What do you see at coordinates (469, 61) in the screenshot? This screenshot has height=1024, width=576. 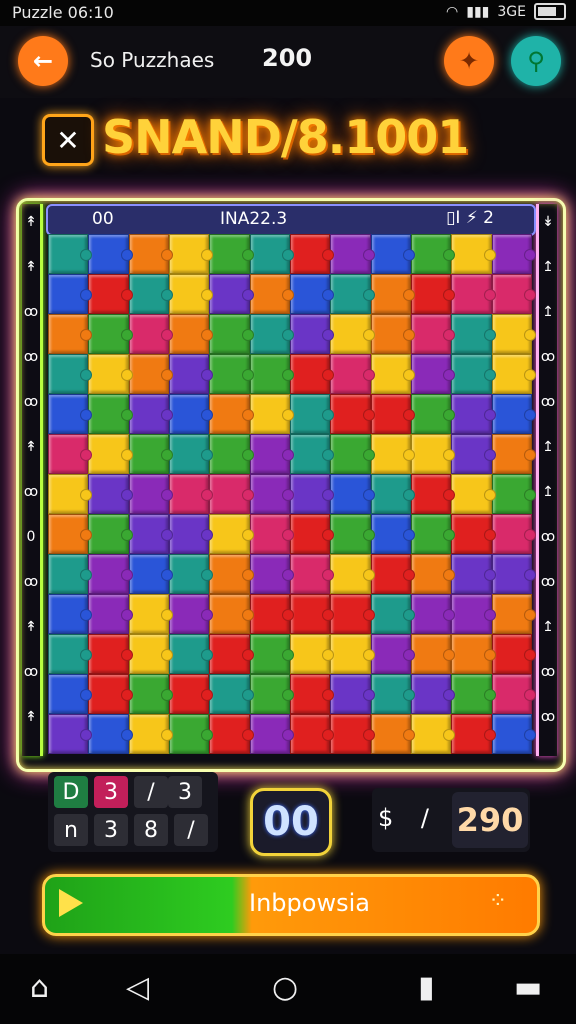 I see `puzzle-button: ✦` at bounding box center [469, 61].